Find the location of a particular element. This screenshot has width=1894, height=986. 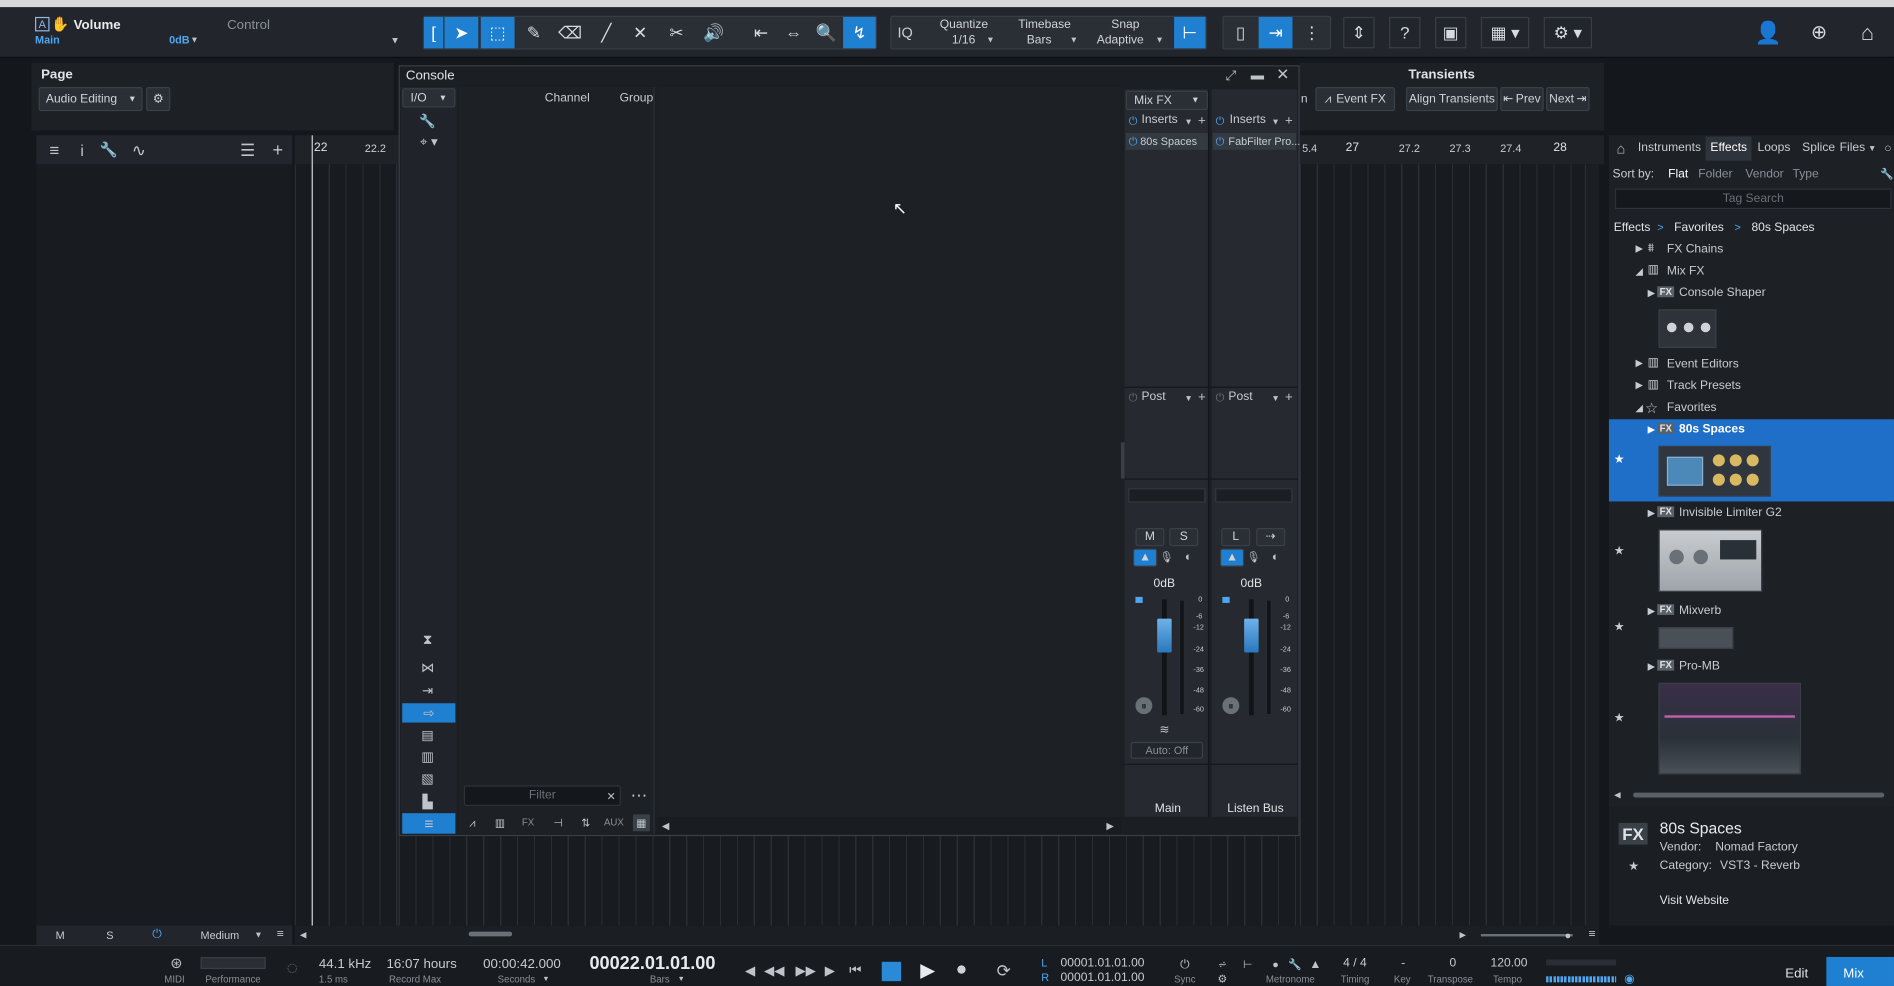

mic-icon: 🎙 is located at coordinates (1254, 558).